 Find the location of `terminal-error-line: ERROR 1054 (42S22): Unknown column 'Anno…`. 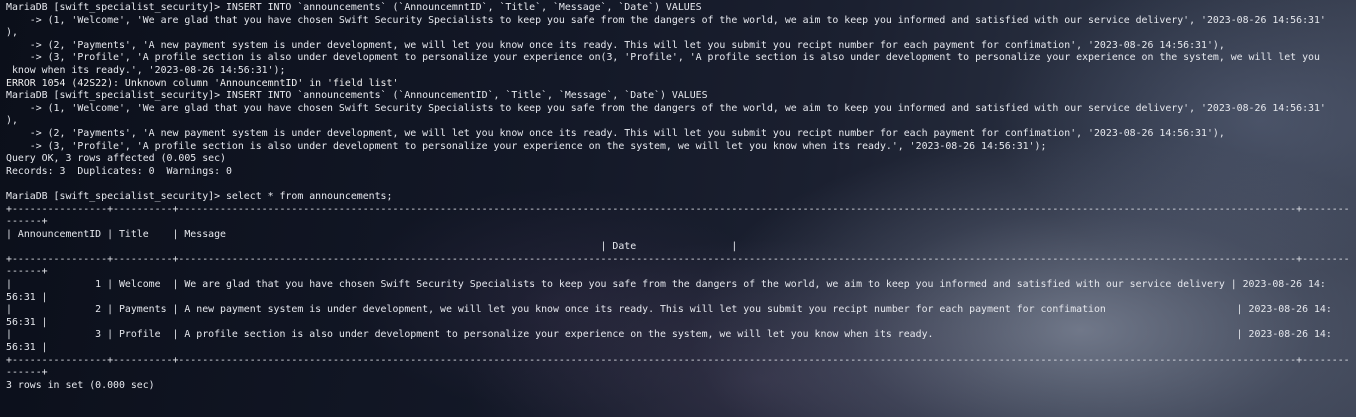

terminal-error-line: ERROR 1054 (42S22): Unknown column 'Anno… is located at coordinates (202, 83).